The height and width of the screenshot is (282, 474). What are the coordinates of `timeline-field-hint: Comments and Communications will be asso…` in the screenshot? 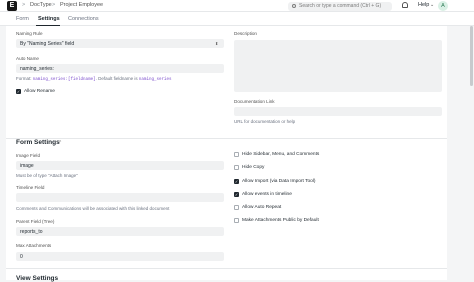 It's located at (93, 208).